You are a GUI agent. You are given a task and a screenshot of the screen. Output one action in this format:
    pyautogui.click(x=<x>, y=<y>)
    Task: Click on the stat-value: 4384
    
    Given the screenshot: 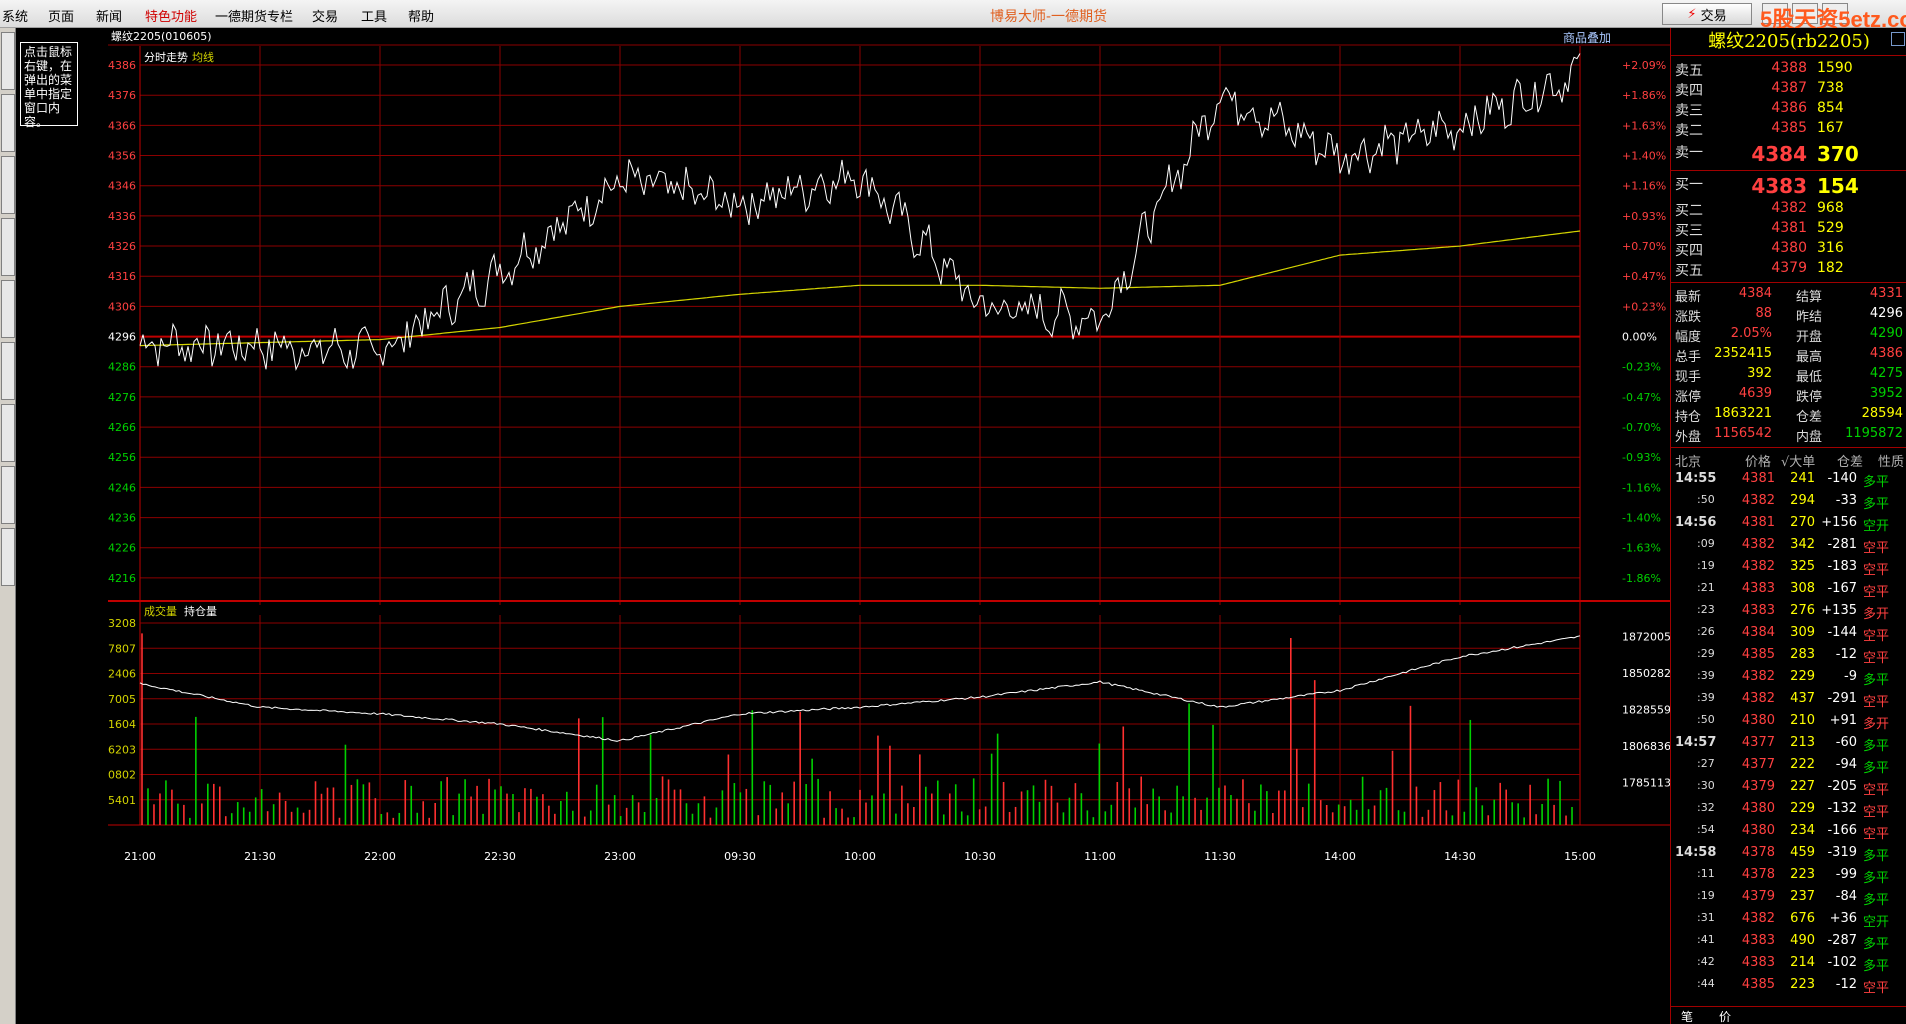 What is the action you would take?
    pyautogui.click(x=1755, y=293)
    